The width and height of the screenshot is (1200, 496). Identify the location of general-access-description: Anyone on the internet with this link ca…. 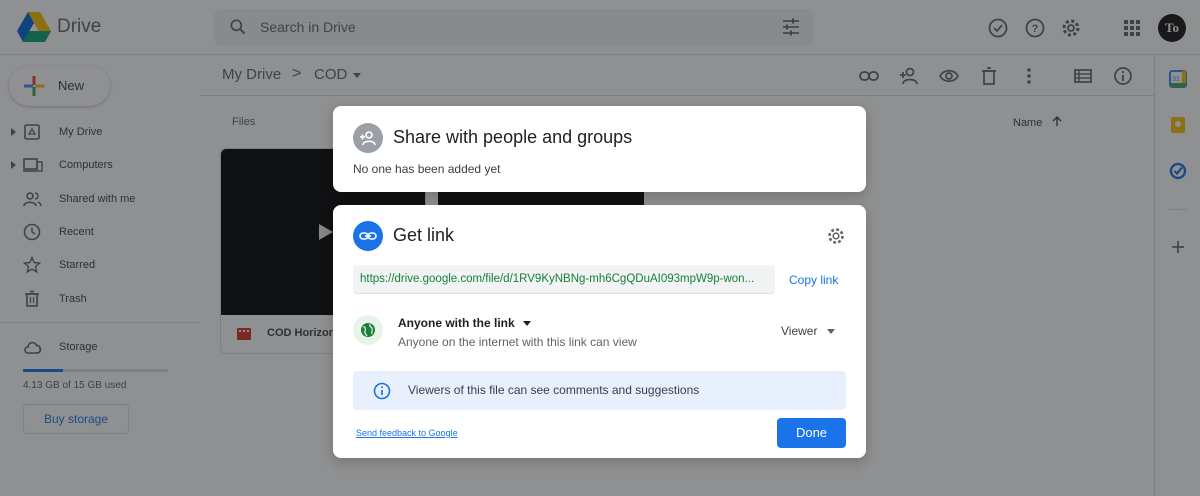
(517, 342).